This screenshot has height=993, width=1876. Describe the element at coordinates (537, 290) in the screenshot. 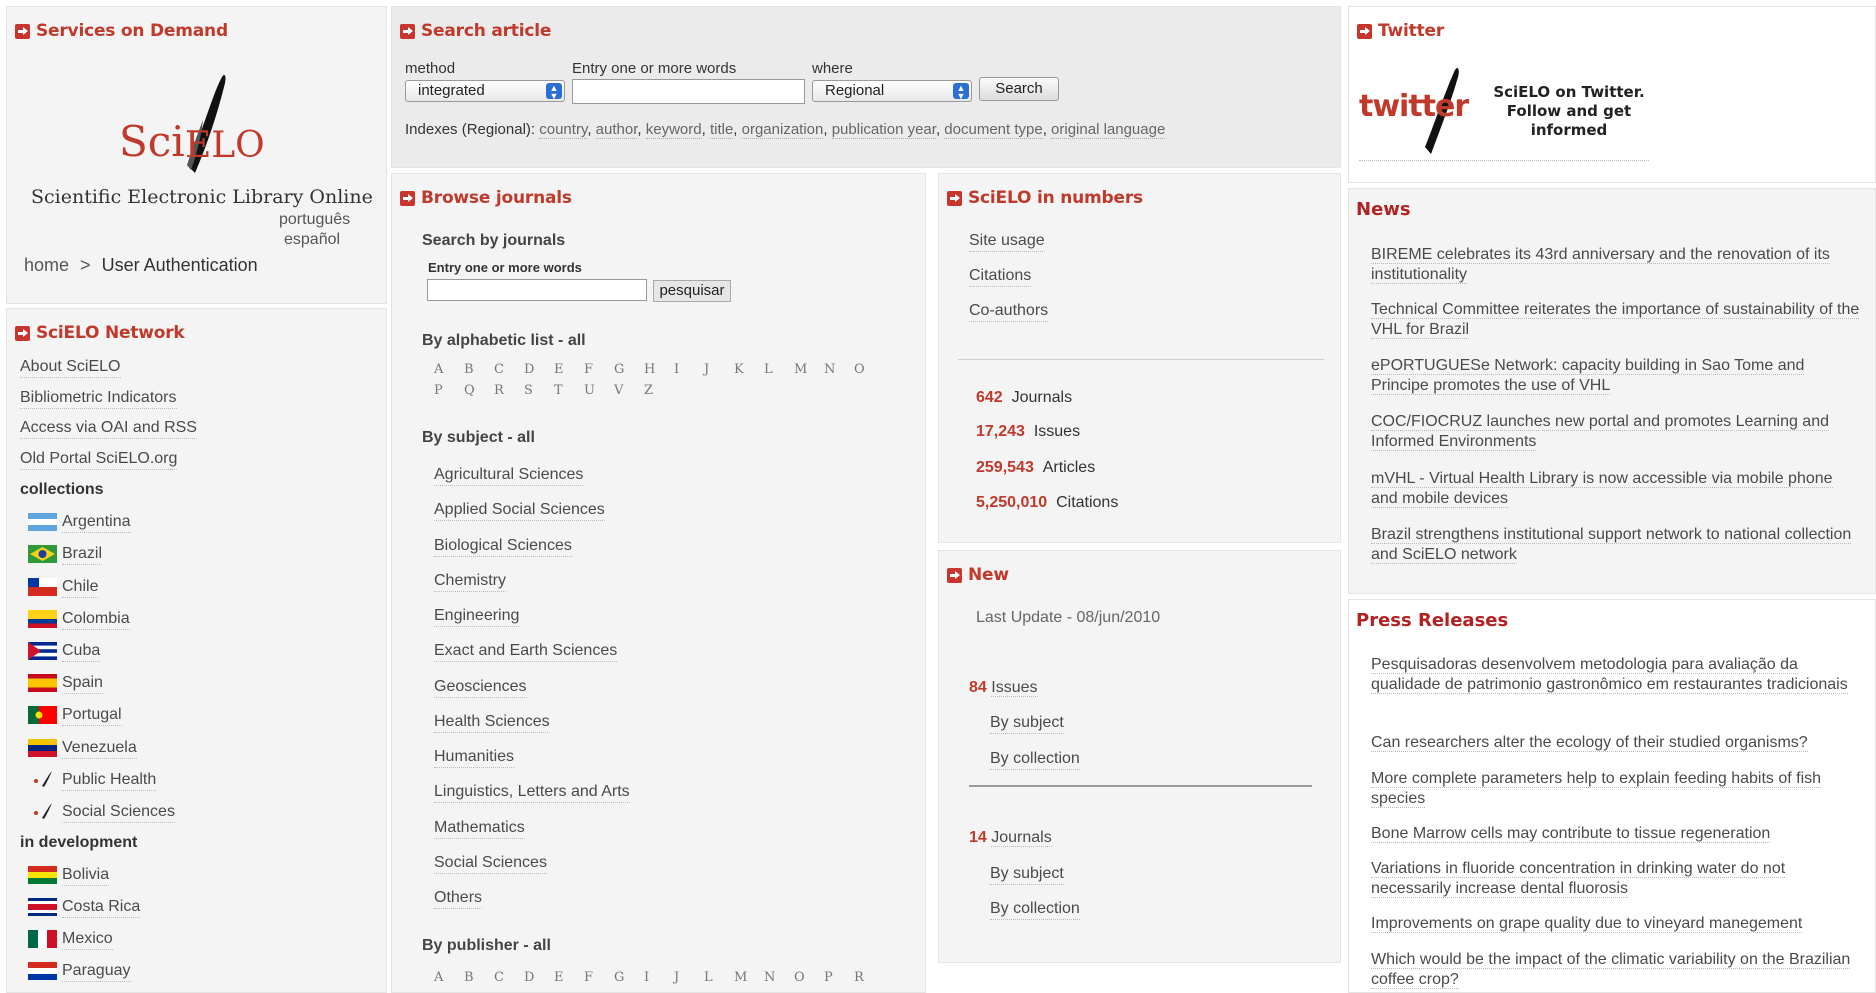

I see `journal-search-input` at that location.